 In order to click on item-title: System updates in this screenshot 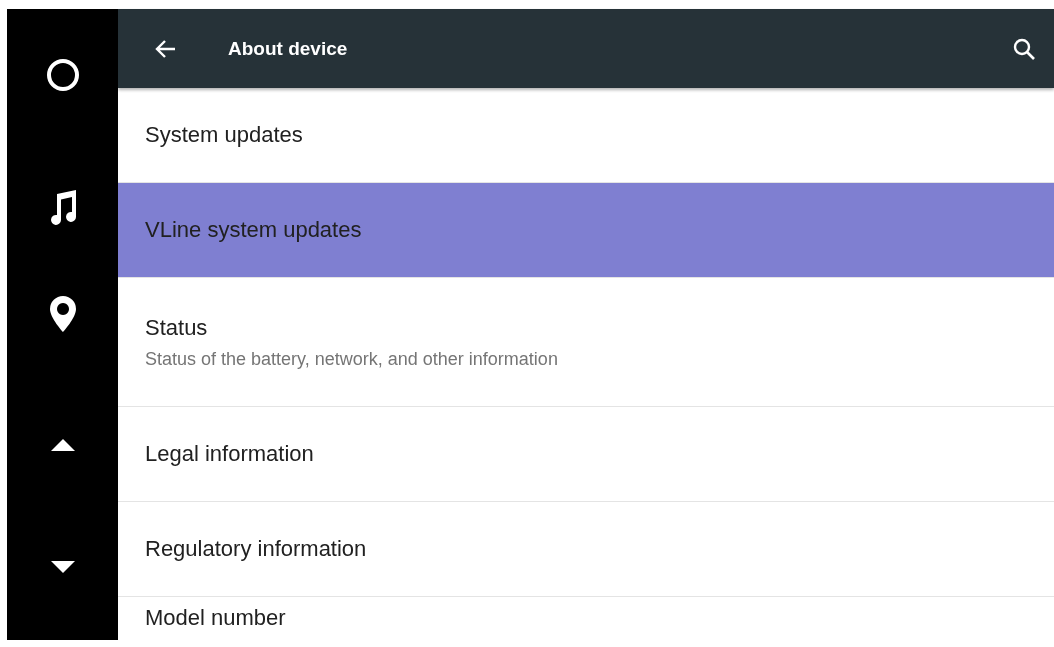, I will do `click(224, 135)`.